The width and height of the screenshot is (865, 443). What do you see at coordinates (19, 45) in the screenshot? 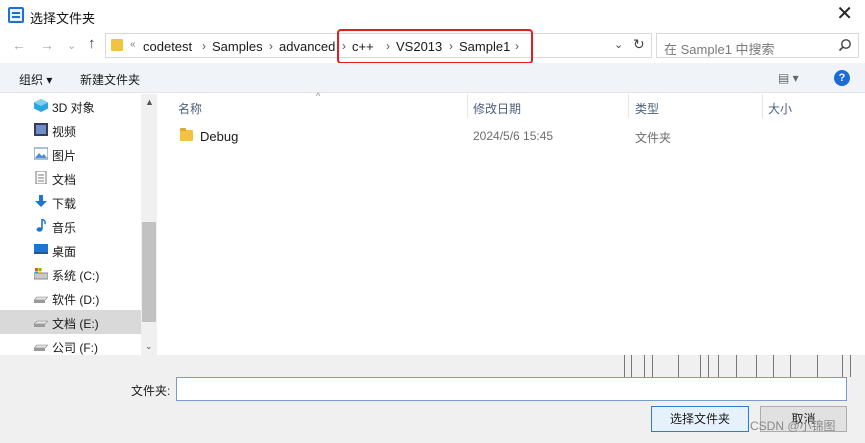
I see `back-arrow-icon: ←` at bounding box center [19, 45].